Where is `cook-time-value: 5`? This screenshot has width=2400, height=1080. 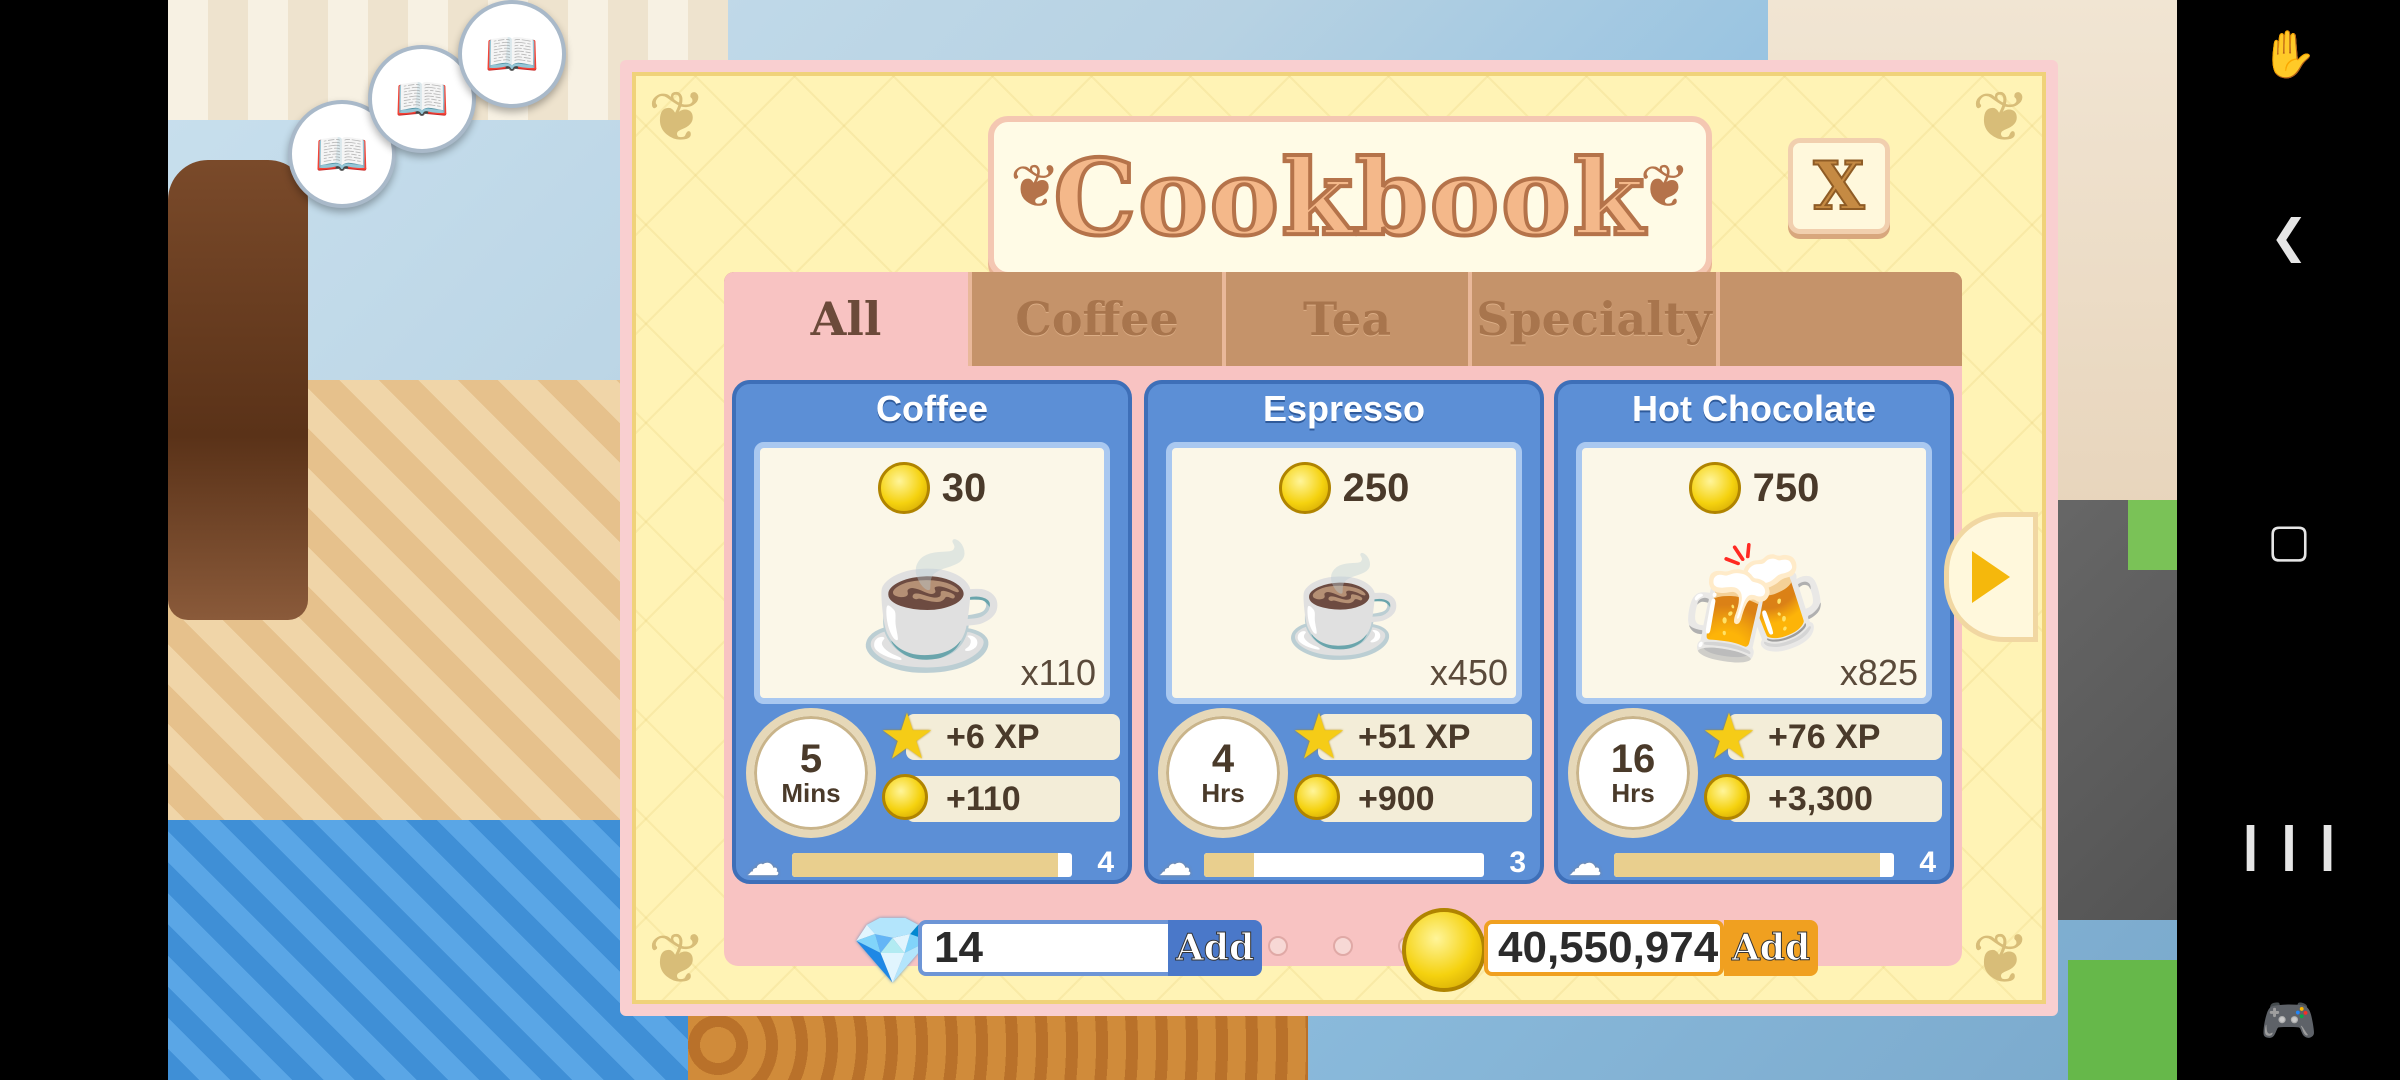 cook-time-value: 5 is located at coordinates (811, 758).